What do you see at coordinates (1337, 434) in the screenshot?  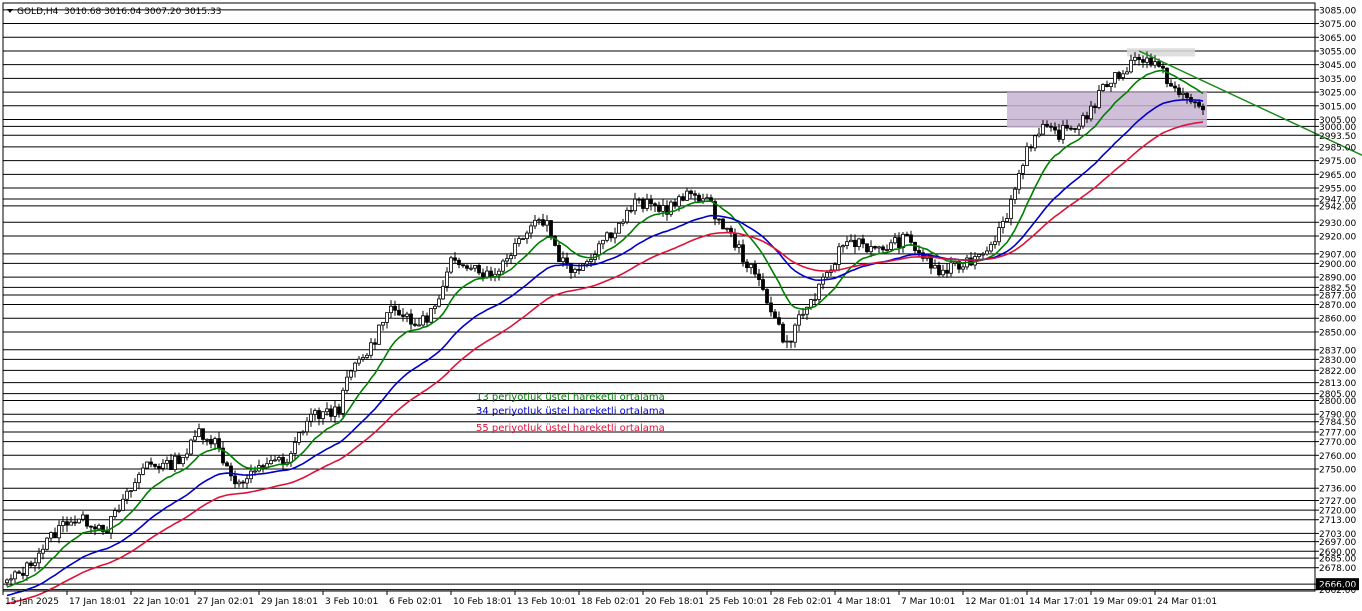 I see `price-level-label: 2777.00` at bounding box center [1337, 434].